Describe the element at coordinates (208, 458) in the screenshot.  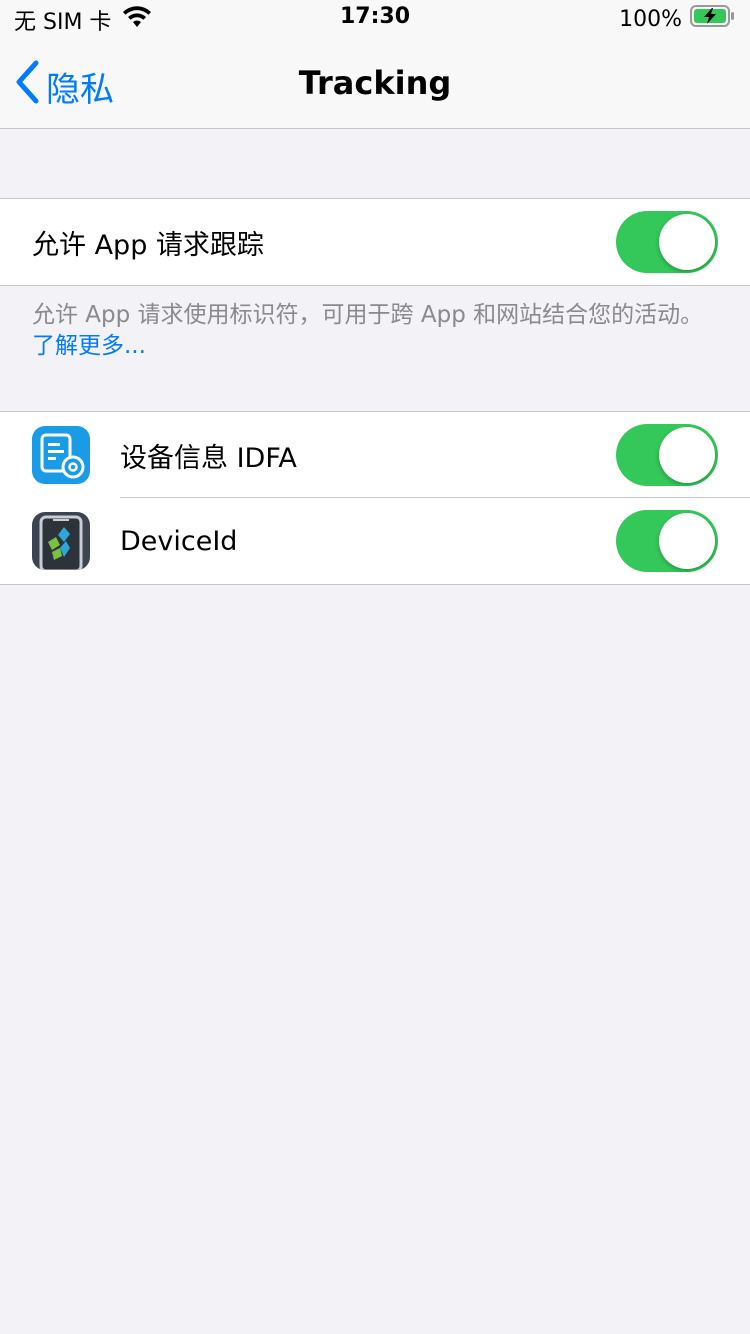
I see `app-name: 设备信息 IDFA` at that location.